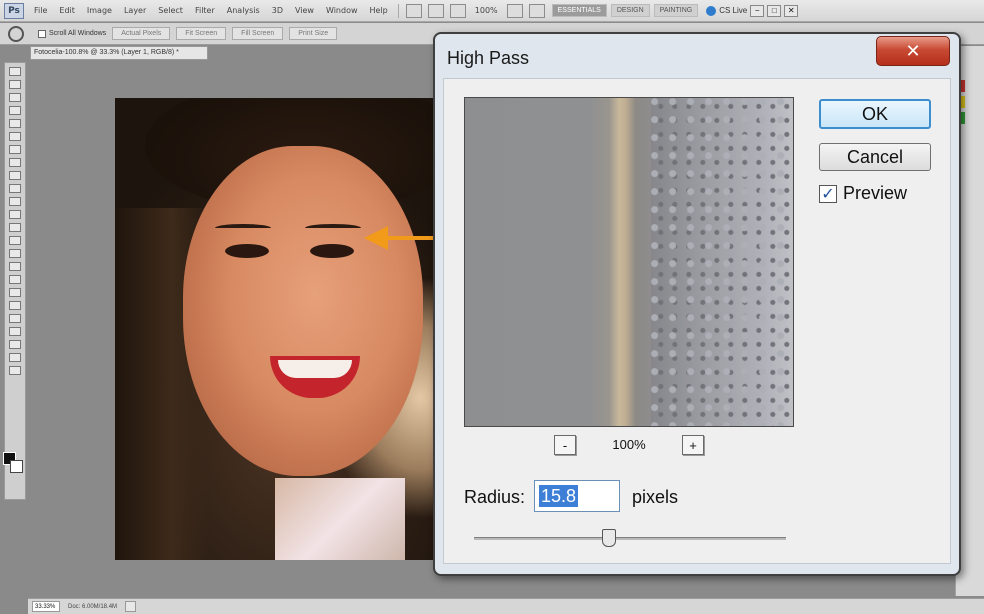  Describe the element at coordinates (15, 292) in the screenshot. I see `shape-tool-icon` at that location.